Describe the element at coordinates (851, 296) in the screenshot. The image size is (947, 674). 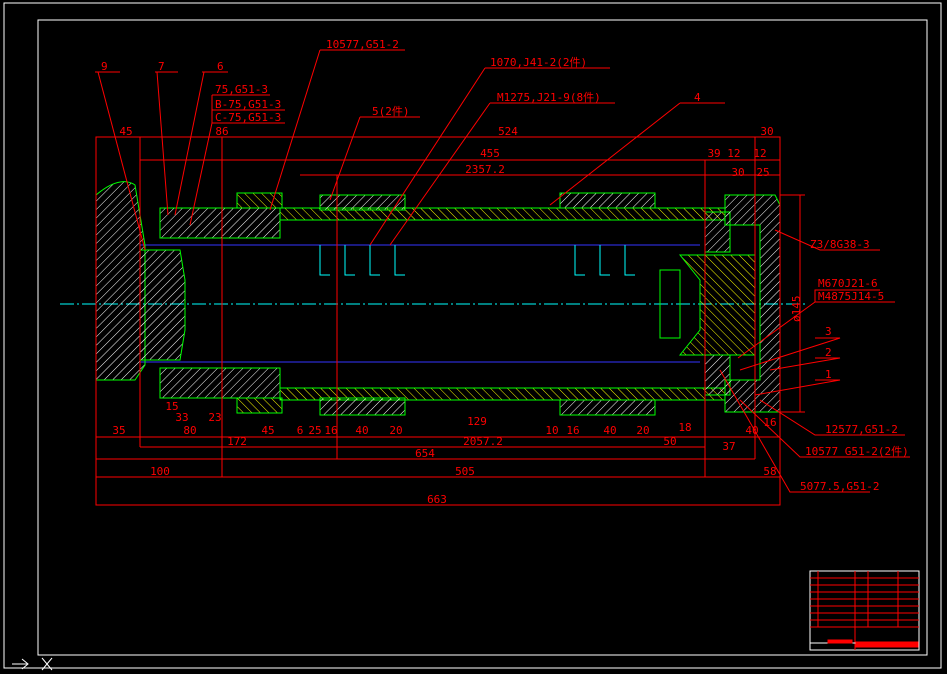
I see `label-nut-2: M4875J14-5` at that location.